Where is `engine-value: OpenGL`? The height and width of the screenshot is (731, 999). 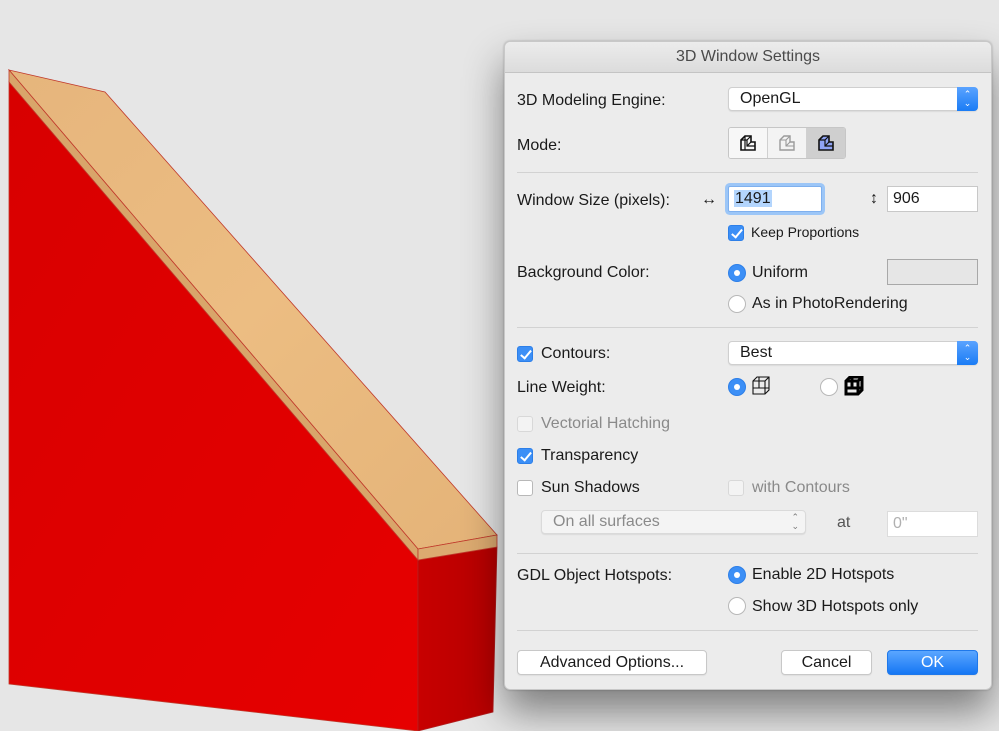 engine-value: OpenGL is located at coordinates (770, 98).